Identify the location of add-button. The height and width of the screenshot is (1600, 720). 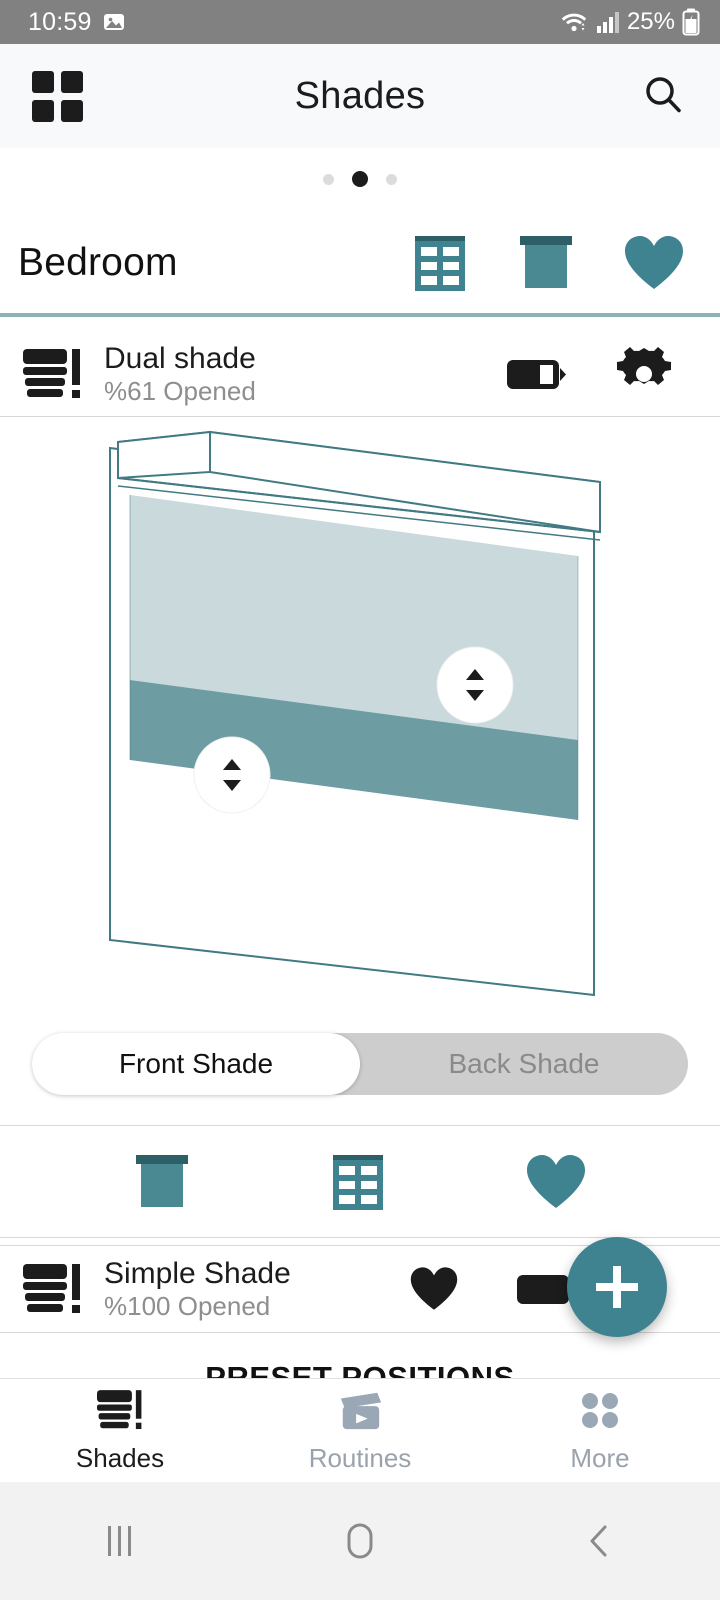
(617, 1287).